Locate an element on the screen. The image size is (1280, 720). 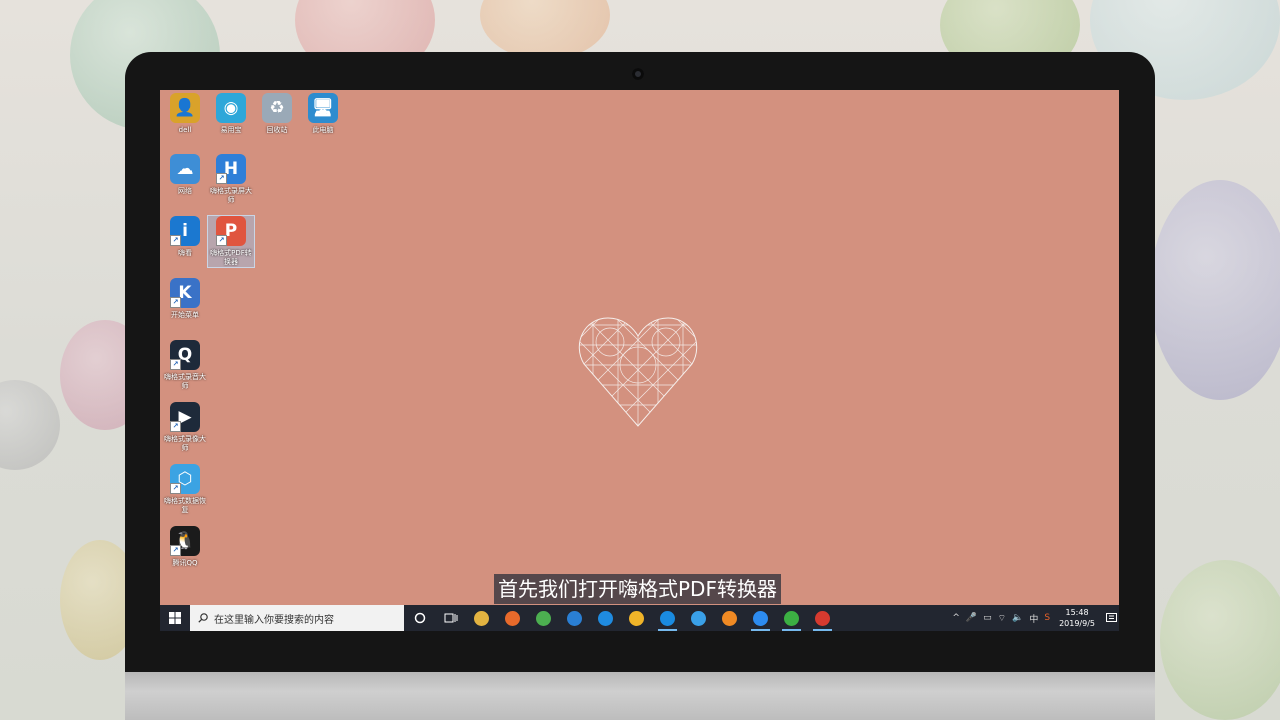
firefox-icon is located at coordinates (512, 618).